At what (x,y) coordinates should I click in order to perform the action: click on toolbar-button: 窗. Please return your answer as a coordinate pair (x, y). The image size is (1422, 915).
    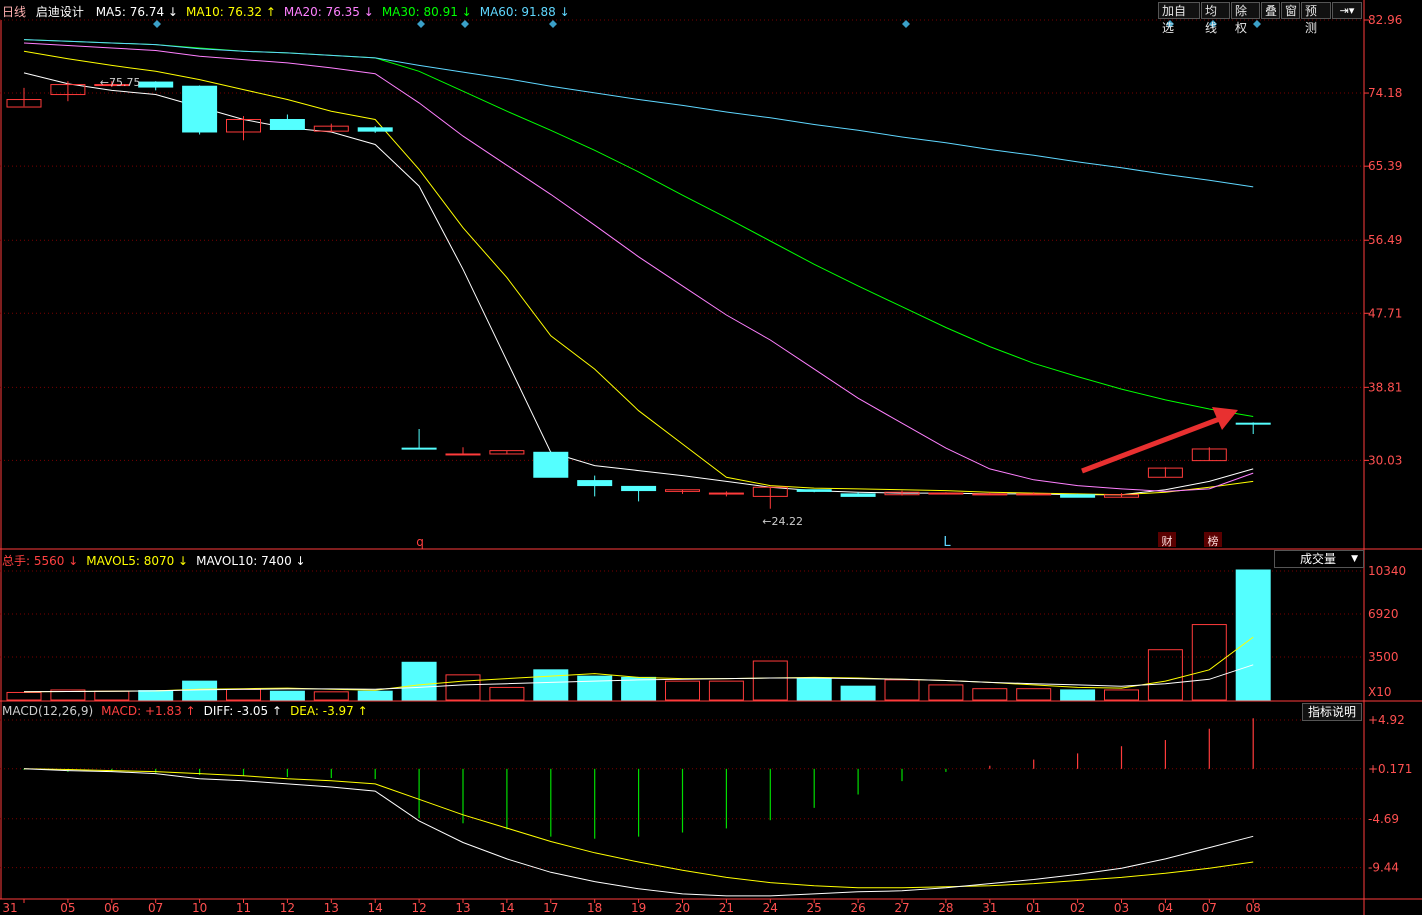
    Looking at the image, I should click on (1290, 10).